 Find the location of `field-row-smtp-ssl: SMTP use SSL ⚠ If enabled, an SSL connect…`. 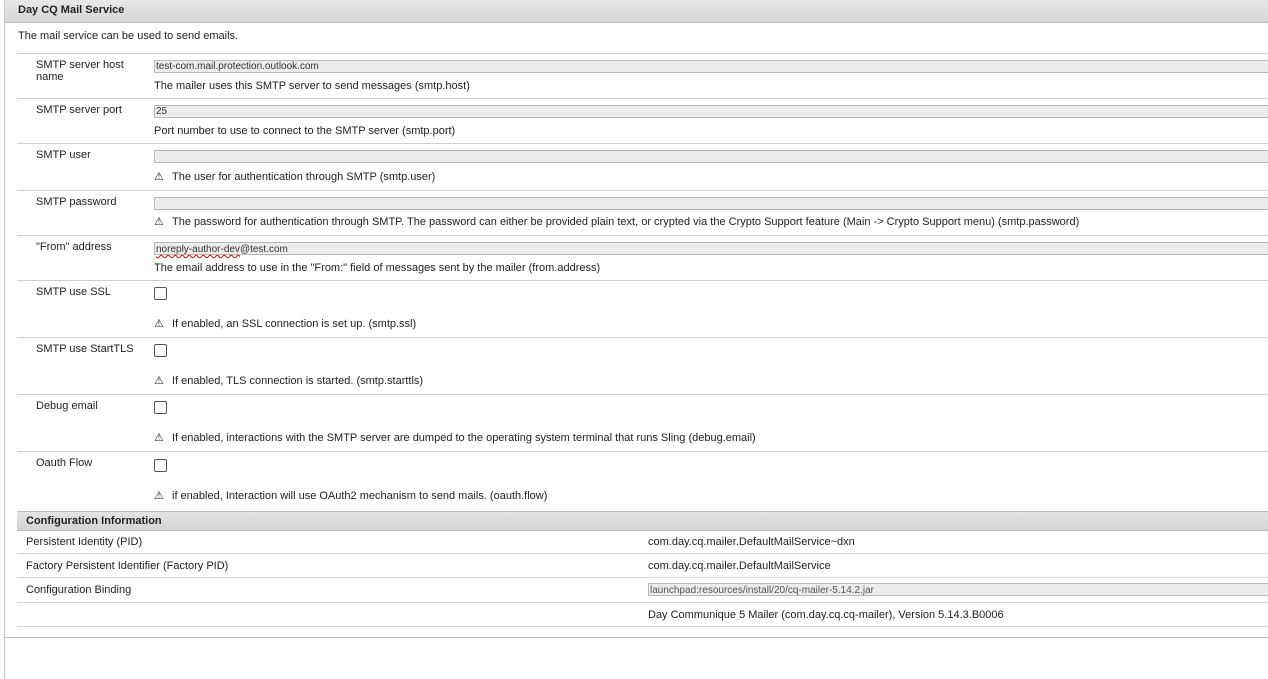

field-row-smtp-ssl: SMTP use SSL ⚠ If enabled, an SSL connect… is located at coordinates (642, 308).